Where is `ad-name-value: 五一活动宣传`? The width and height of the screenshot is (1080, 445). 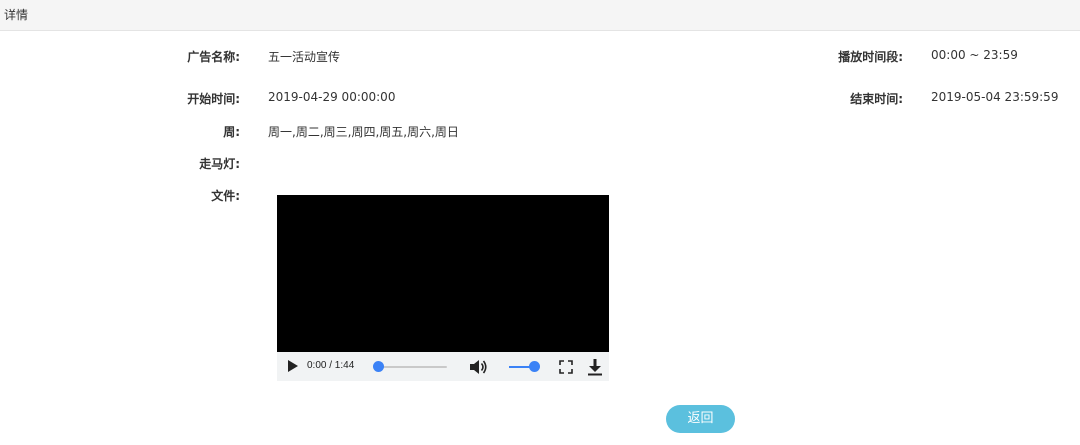 ad-name-value: 五一活动宣传 is located at coordinates (304, 57).